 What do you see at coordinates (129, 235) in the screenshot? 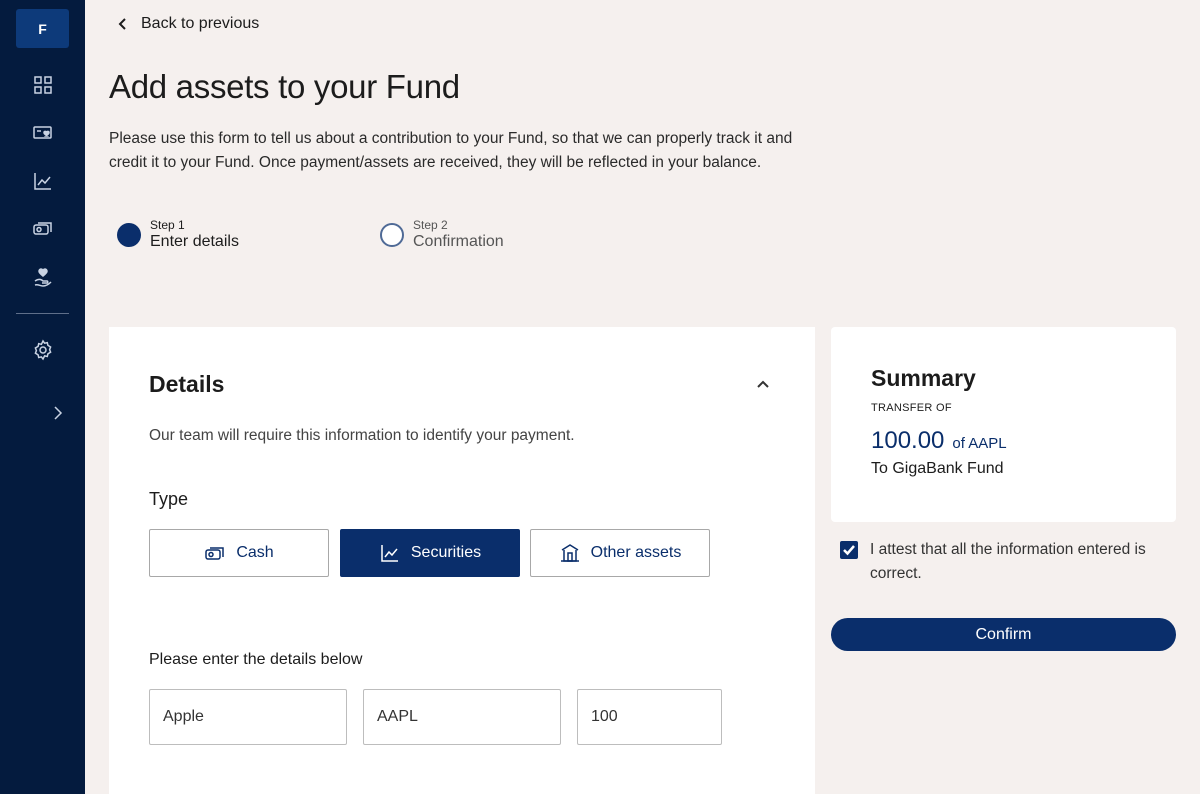
I see `step-1-indicator` at bounding box center [129, 235].